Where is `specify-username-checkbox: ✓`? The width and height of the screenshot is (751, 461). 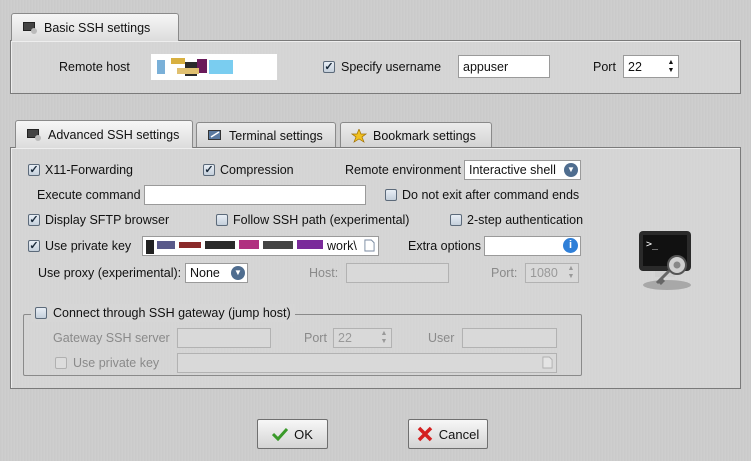 specify-username-checkbox: ✓ is located at coordinates (329, 67).